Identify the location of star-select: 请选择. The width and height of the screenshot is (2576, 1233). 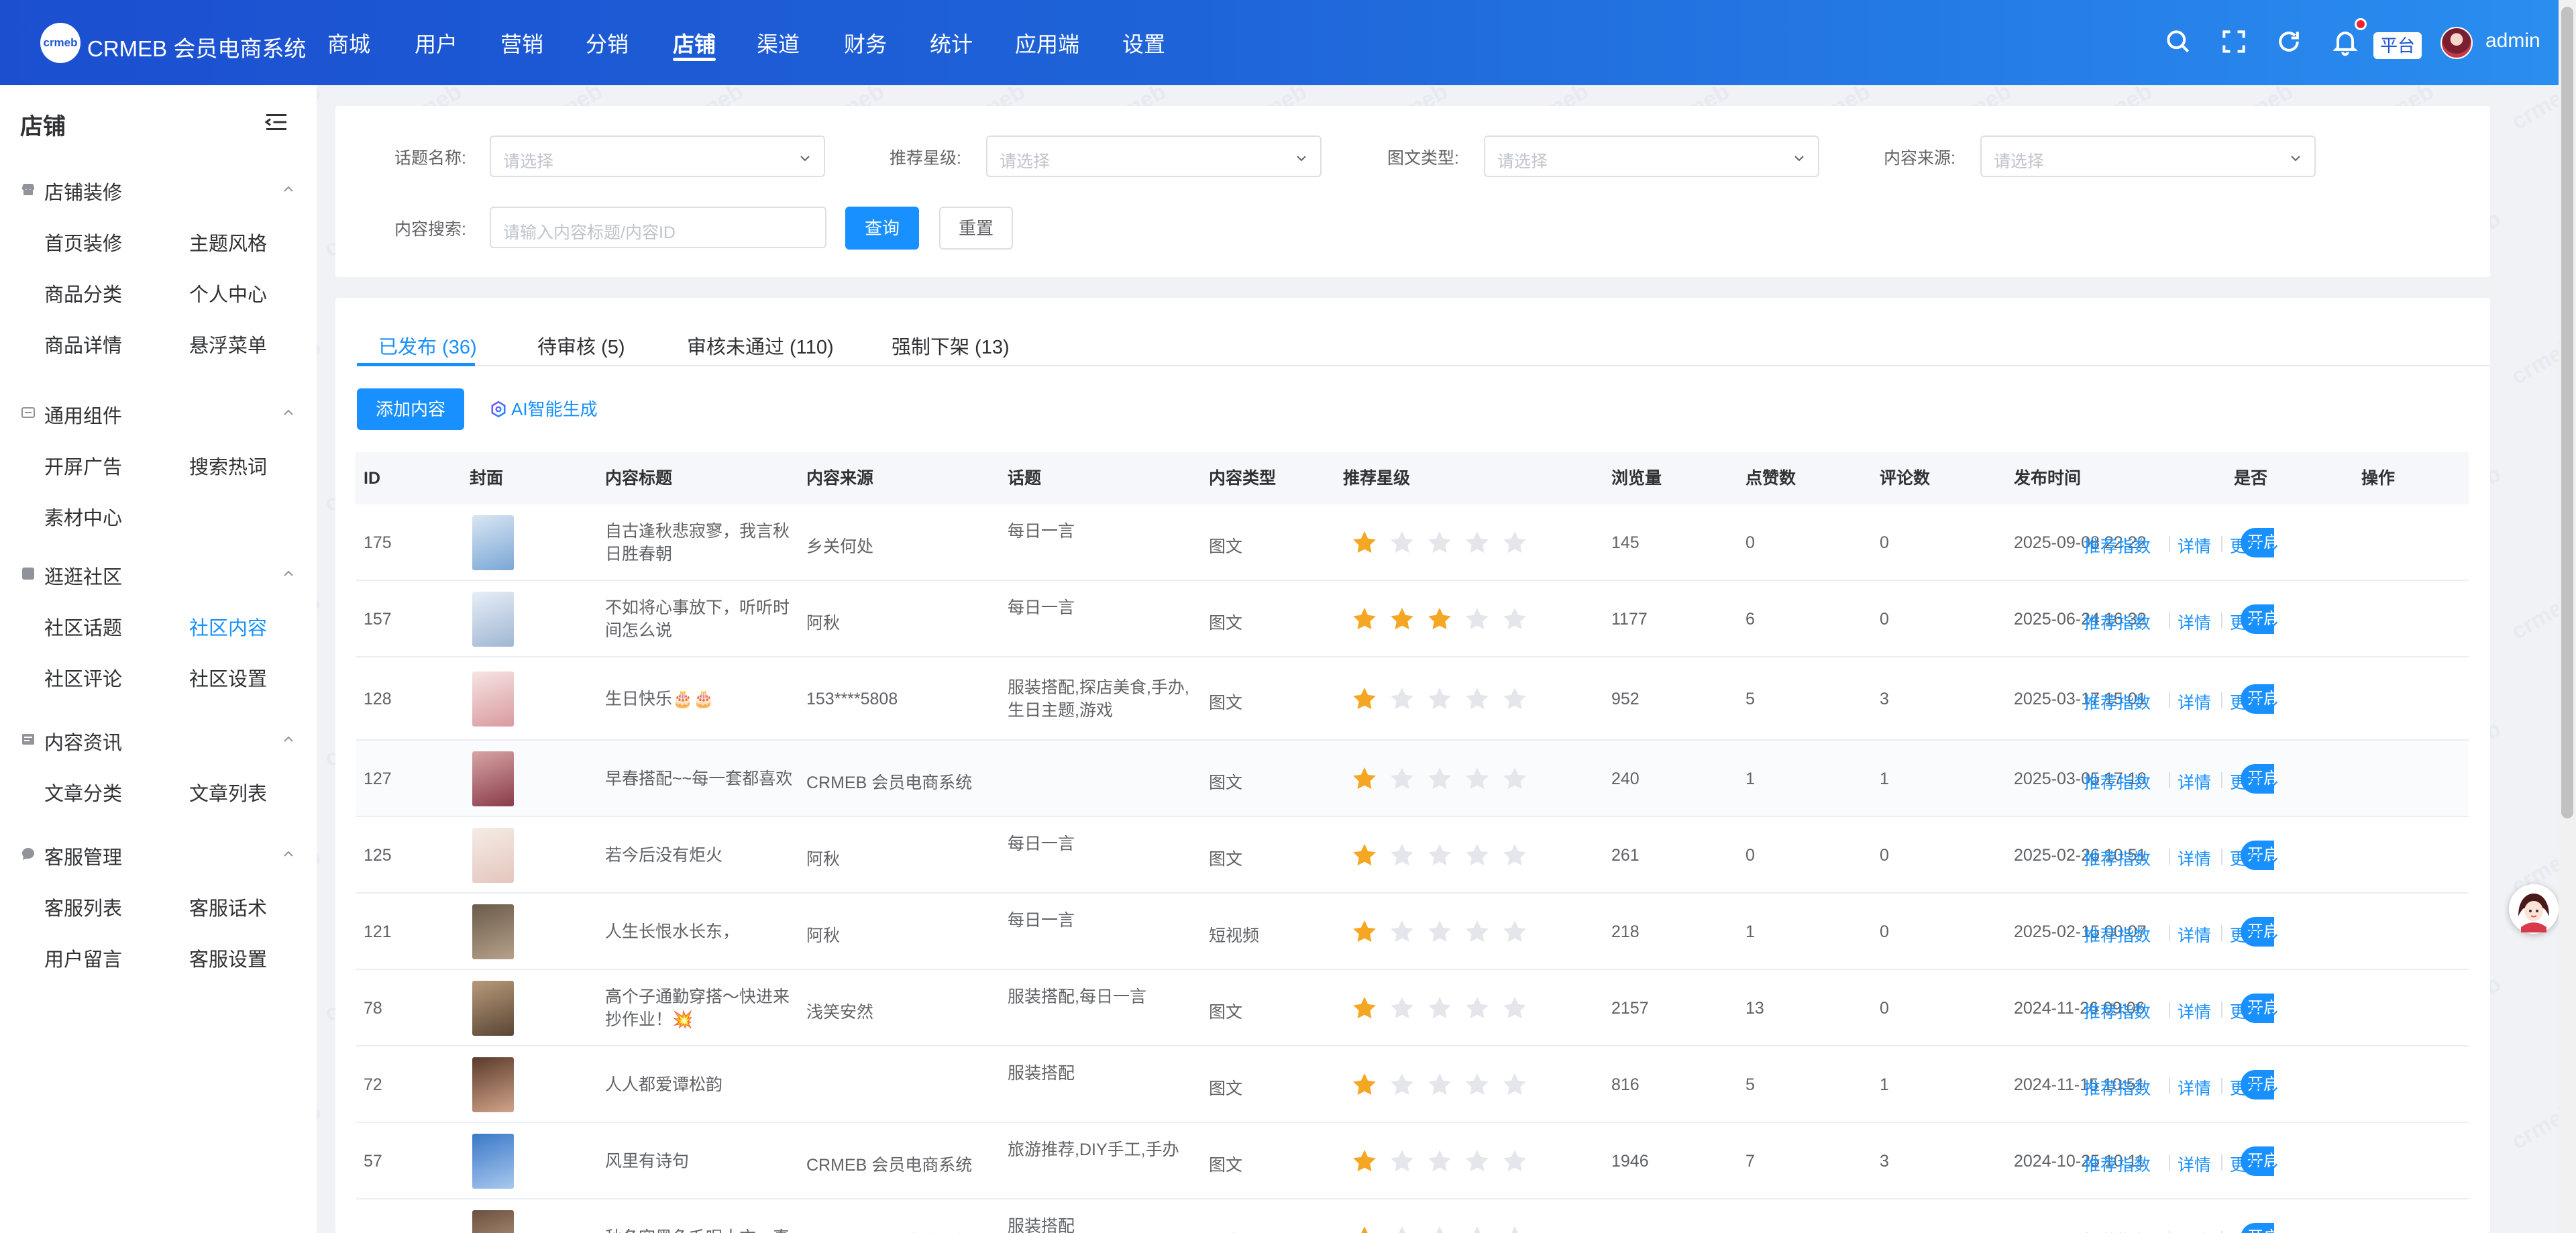
(1154, 156).